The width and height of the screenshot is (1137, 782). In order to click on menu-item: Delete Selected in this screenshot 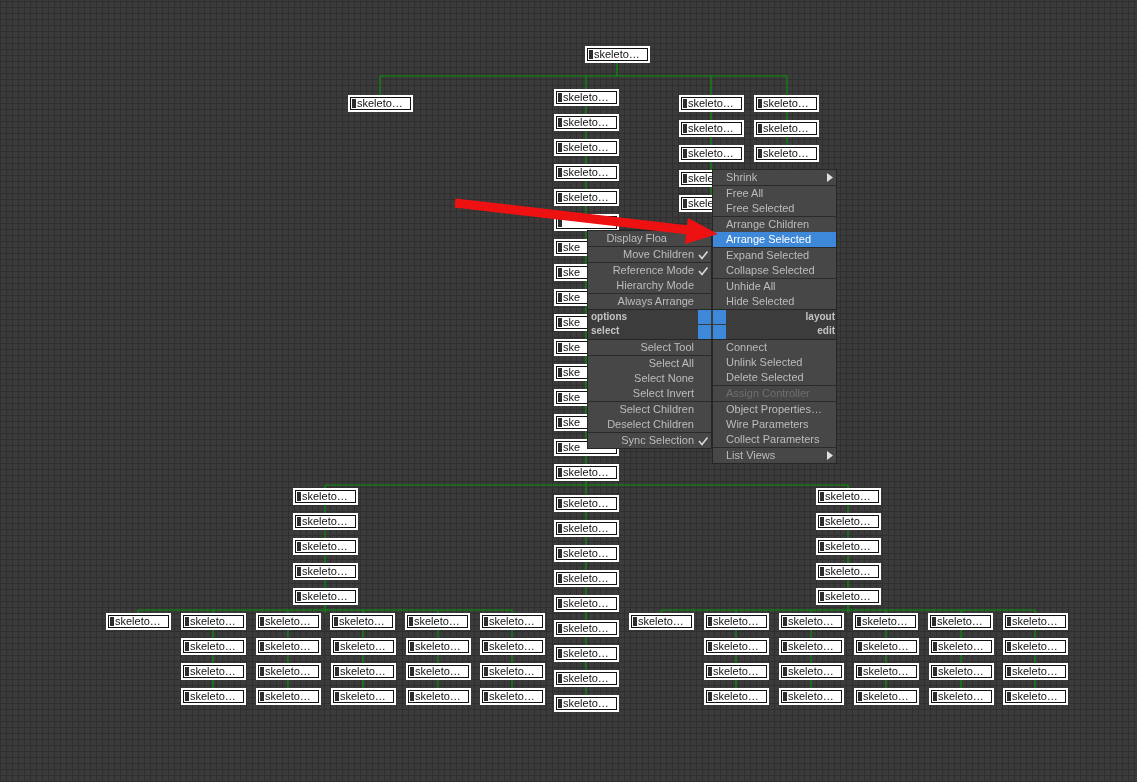, I will do `click(774, 377)`.